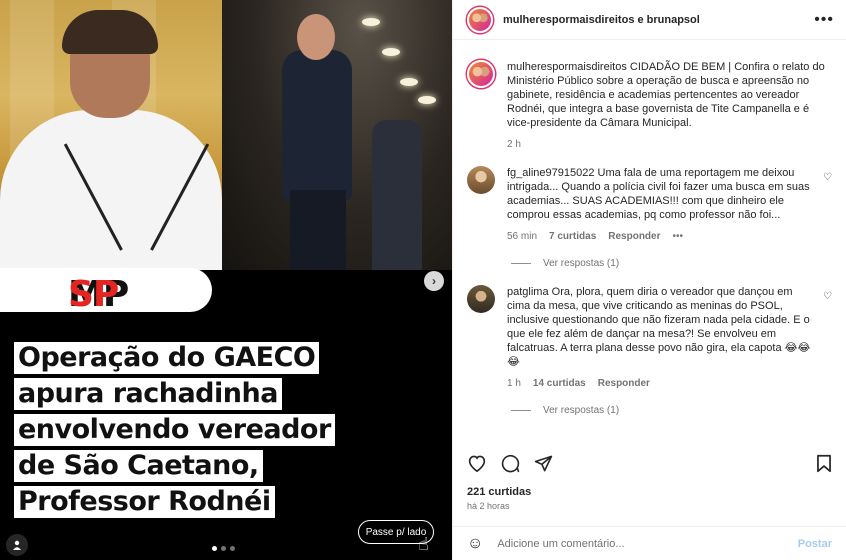 This screenshot has width=846, height=560. Describe the element at coordinates (337, 135) in the screenshot. I see `dancer-photo` at that location.